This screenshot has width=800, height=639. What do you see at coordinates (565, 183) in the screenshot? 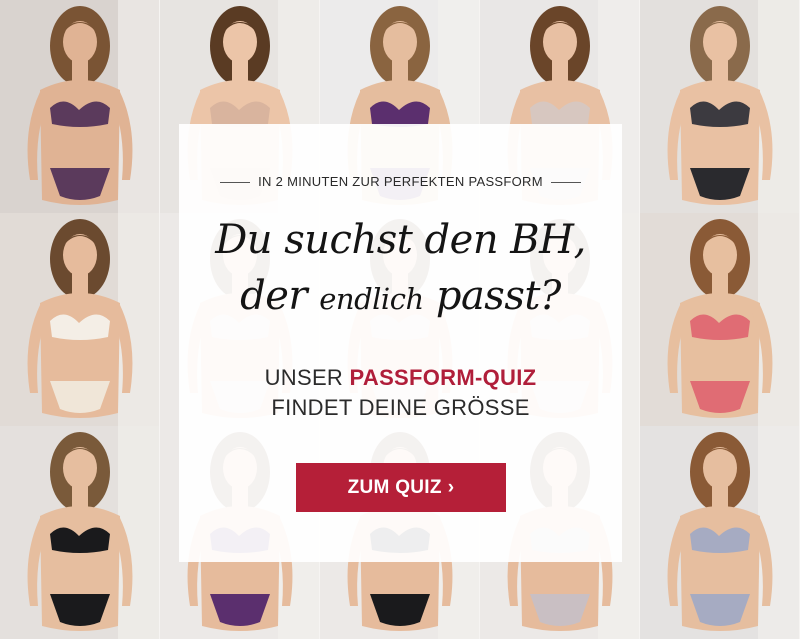
I see `divider-right` at bounding box center [565, 183].